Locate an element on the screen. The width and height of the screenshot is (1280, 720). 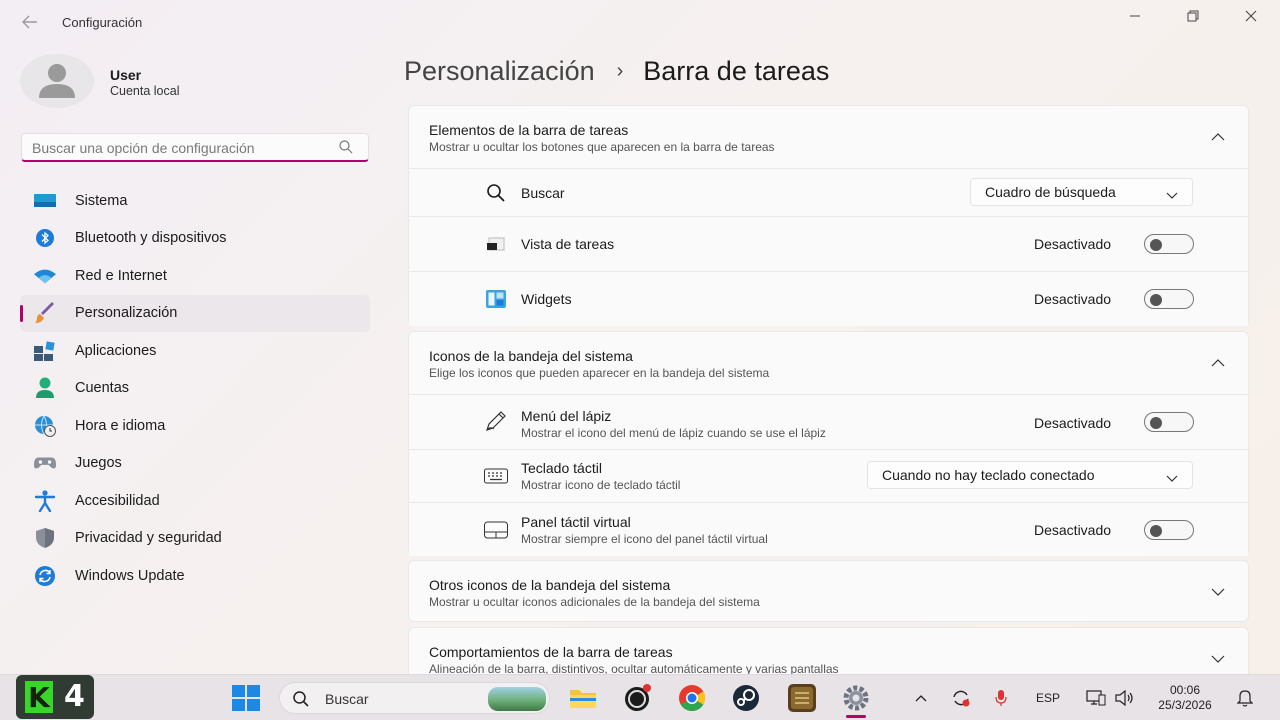
avatar is located at coordinates (57, 81).